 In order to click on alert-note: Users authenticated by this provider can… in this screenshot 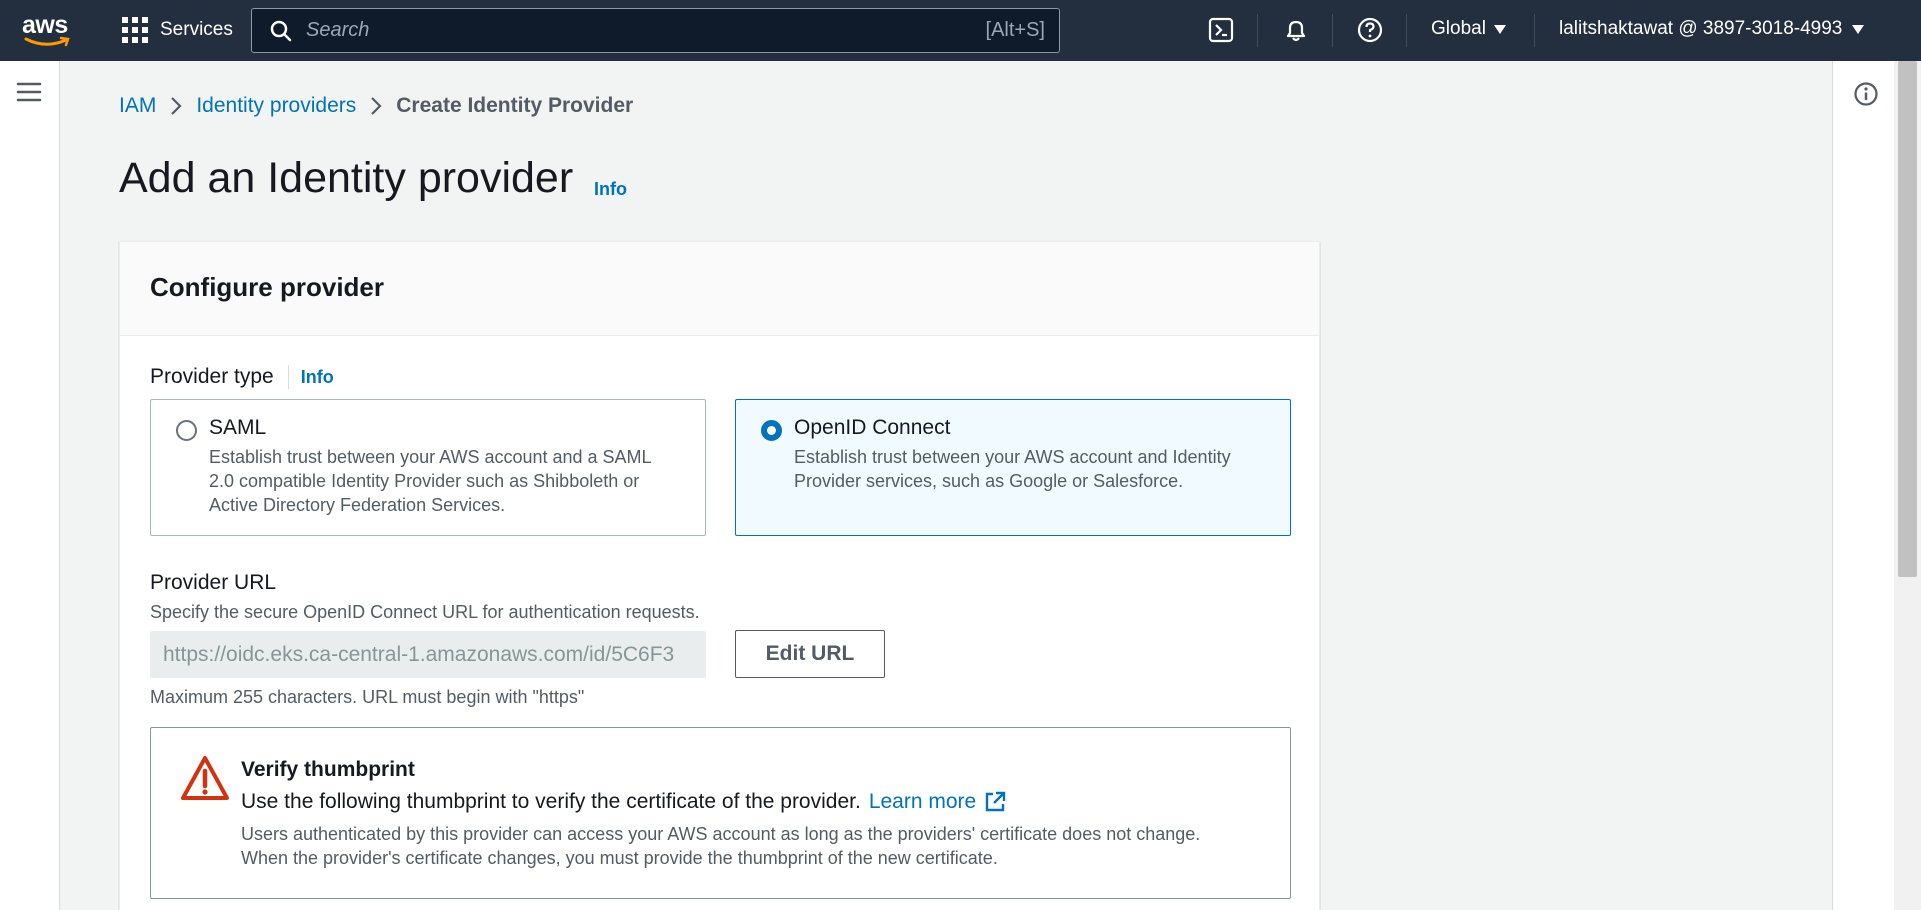, I will do `click(721, 846)`.